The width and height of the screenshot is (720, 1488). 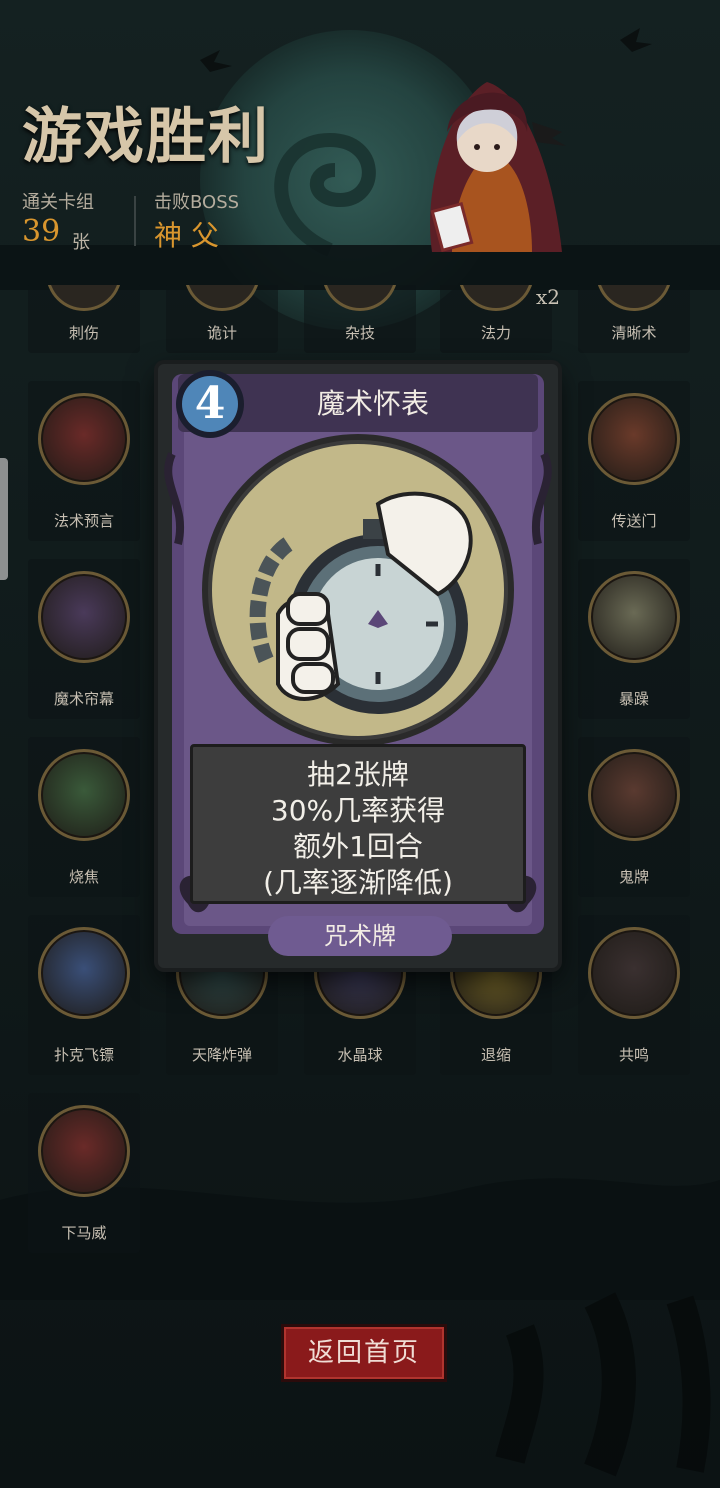 I want to click on deck-card-7: 传送门, so click(x=634, y=461).